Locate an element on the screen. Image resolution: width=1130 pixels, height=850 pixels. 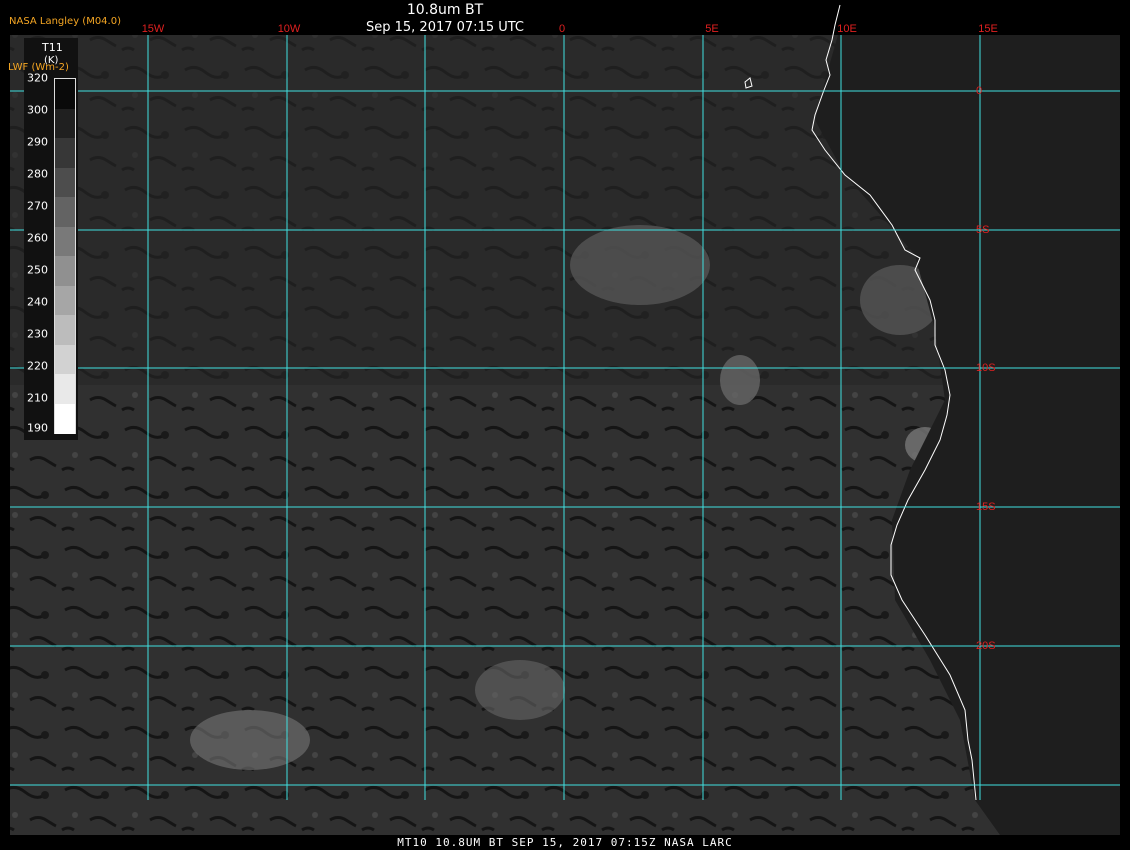
image-datetime: Sep 15, 2017 07:15 UTC is located at coordinates (445, 27).